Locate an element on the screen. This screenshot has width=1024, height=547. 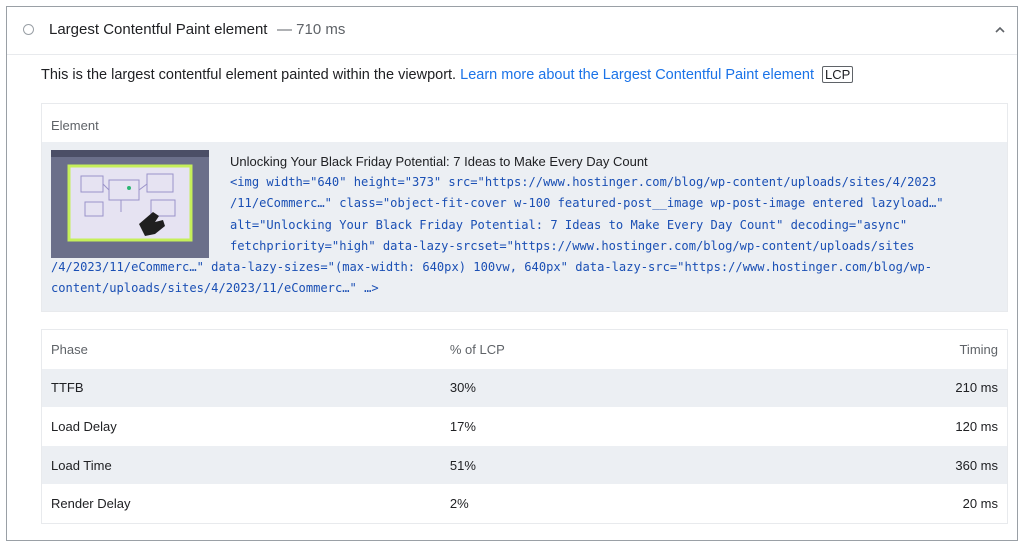
phase-timing: 120 ms is located at coordinates (976, 426).